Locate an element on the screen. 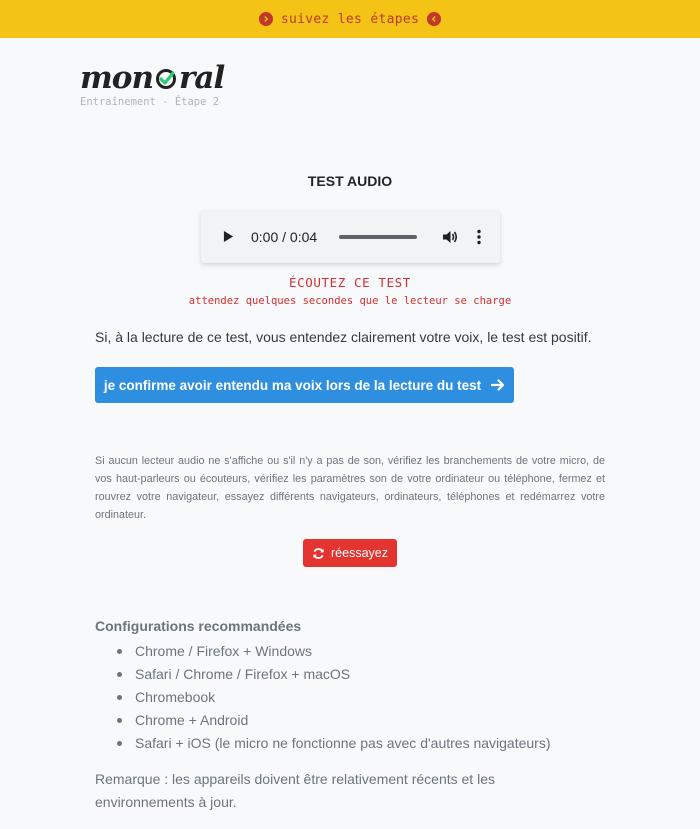 This screenshot has height=829, width=700. audio-progress-track is located at coordinates (378, 236).